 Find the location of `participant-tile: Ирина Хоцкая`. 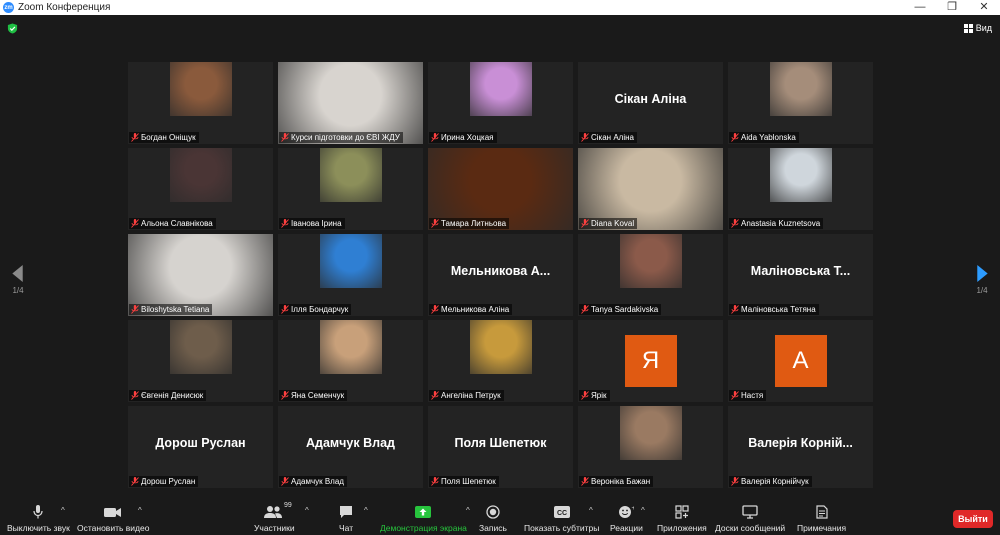

participant-tile: Ирина Хоцкая is located at coordinates (500, 103).